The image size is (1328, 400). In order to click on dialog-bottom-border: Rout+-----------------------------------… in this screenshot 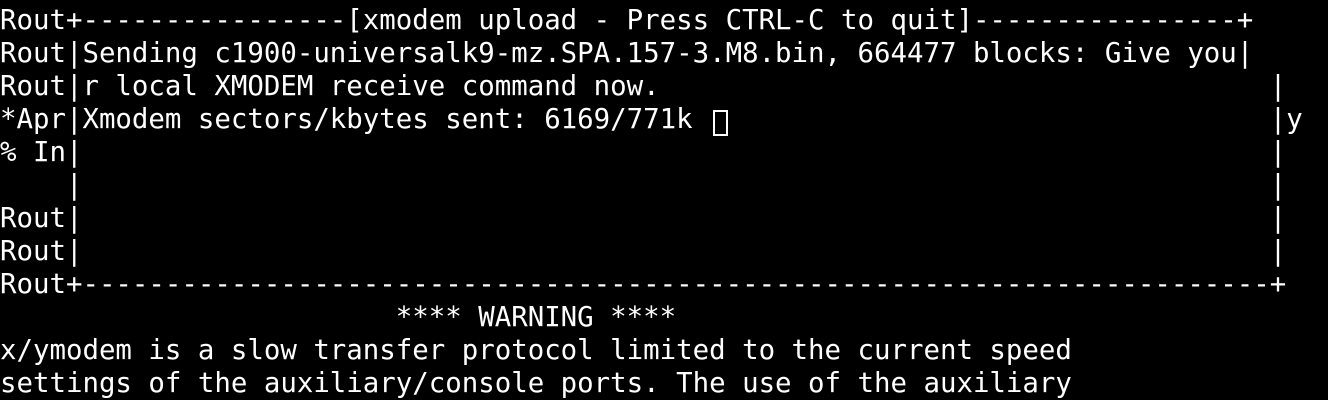, I will do `click(643, 284)`.